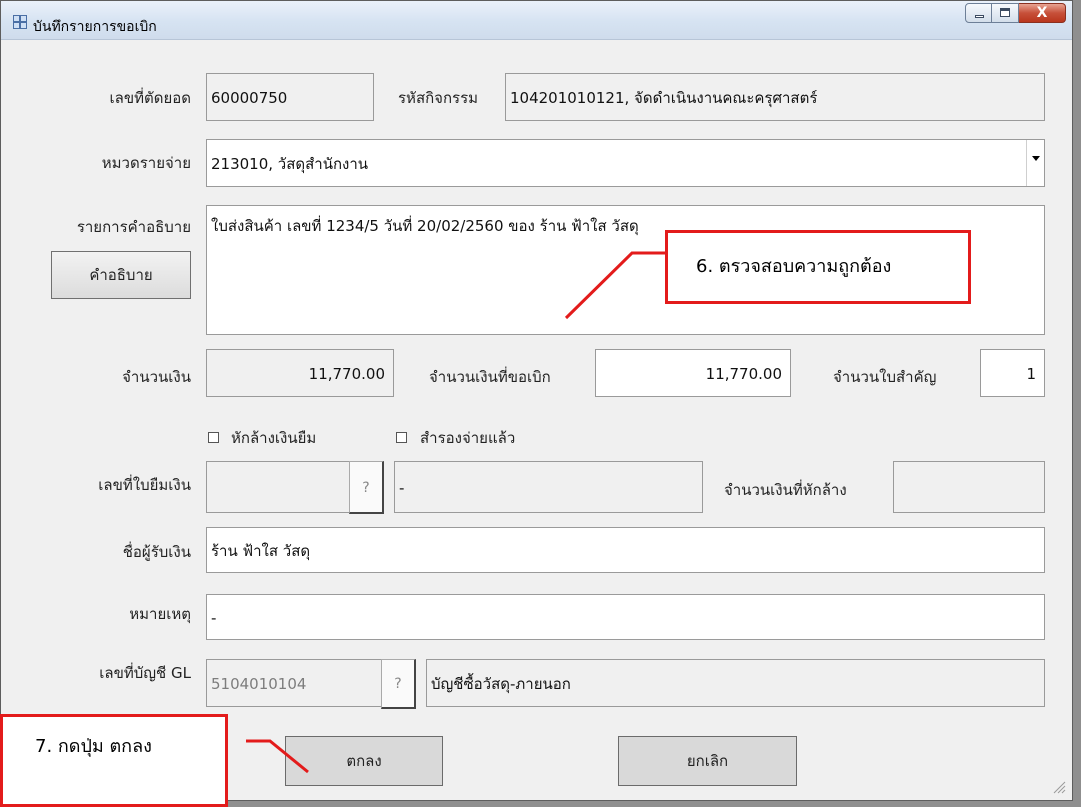 This screenshot has height=807, width=1081. I want to click on chevron-down-icon, so click(1035, 163).